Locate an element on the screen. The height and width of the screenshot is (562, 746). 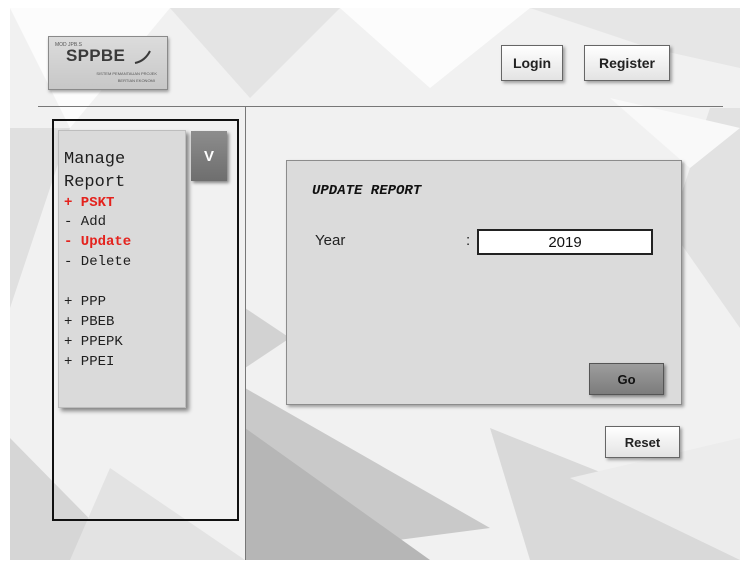
logo-swoosh-icon is located at coordinates (142, 57).